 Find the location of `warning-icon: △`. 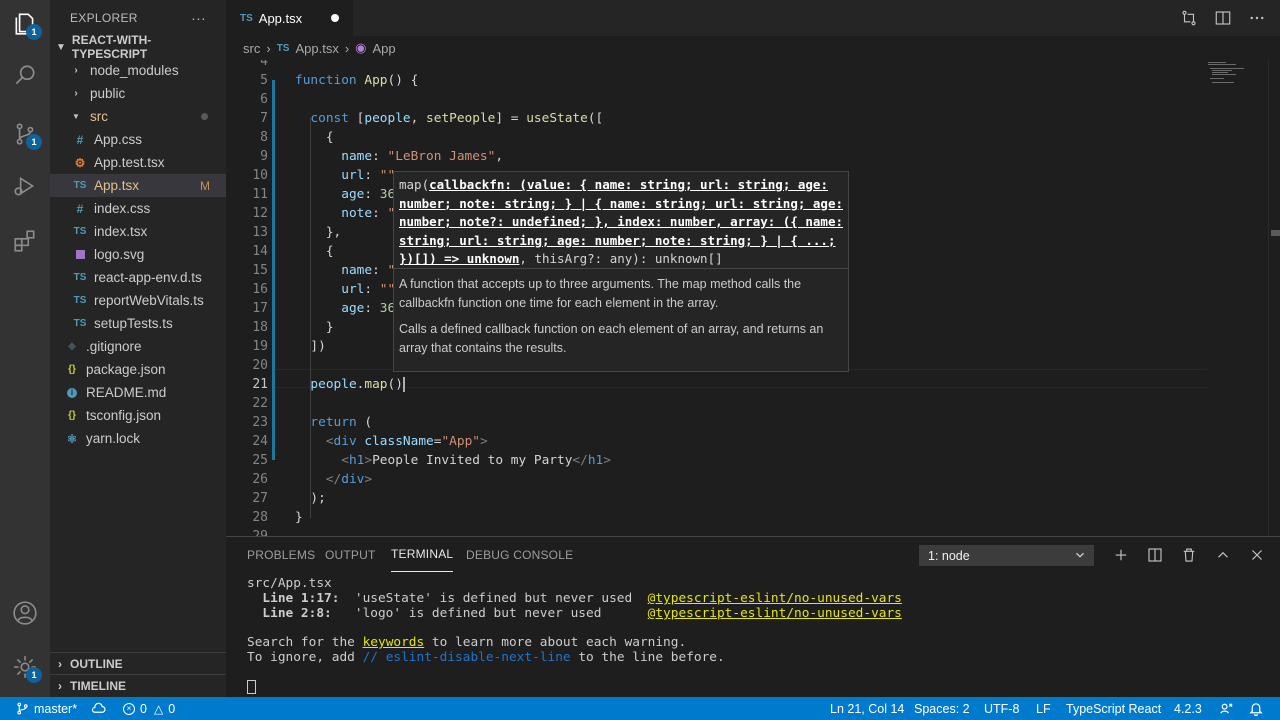

warning-icon: △ is located at coordinates (158, 708).